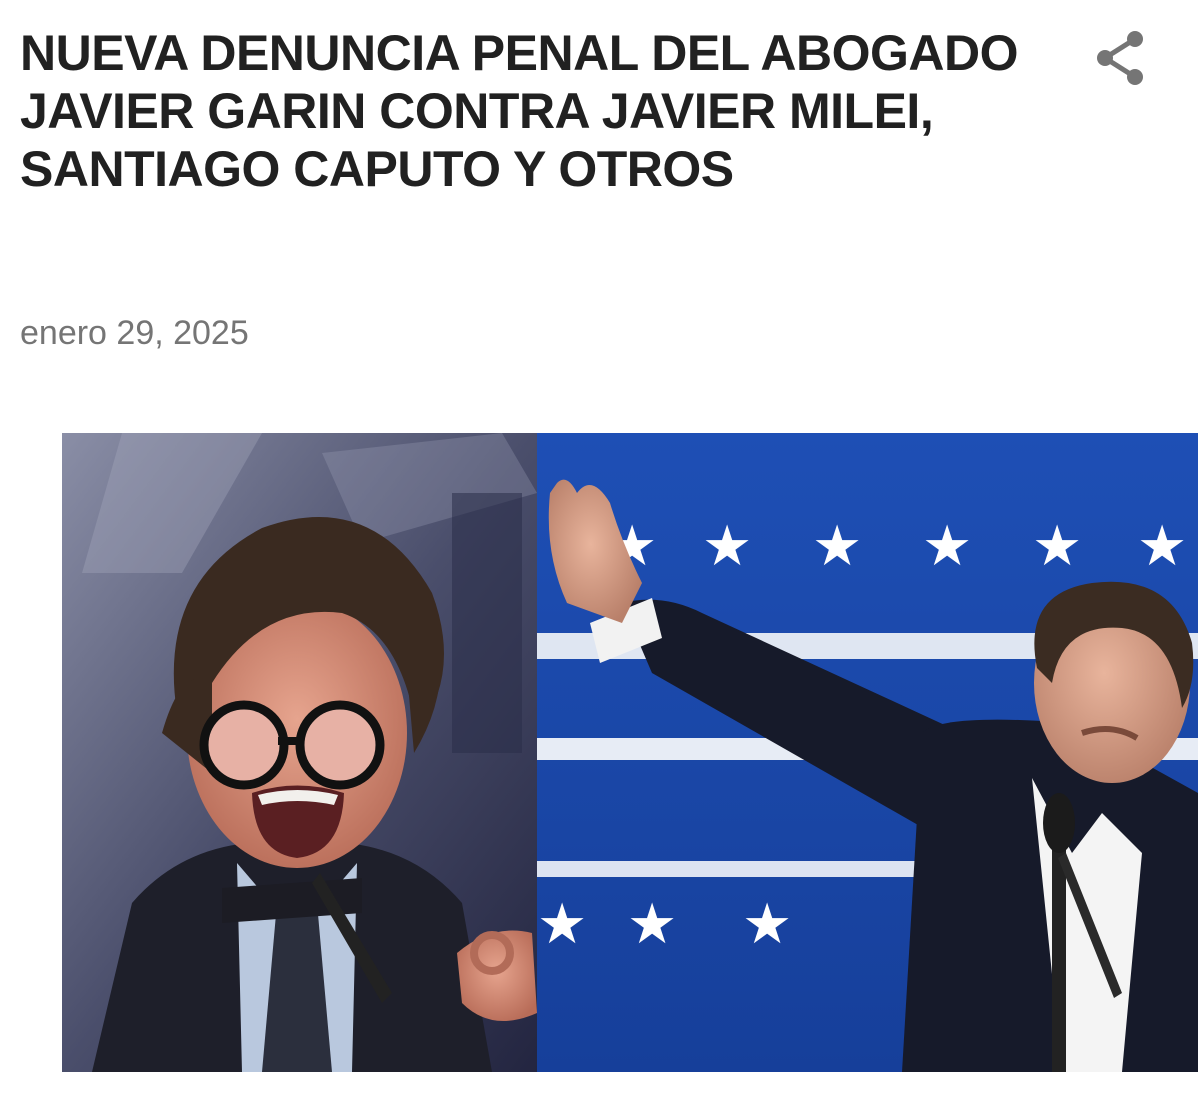 The image size is (1200, 1117). I want to click on share-button, so click(1120, 58).